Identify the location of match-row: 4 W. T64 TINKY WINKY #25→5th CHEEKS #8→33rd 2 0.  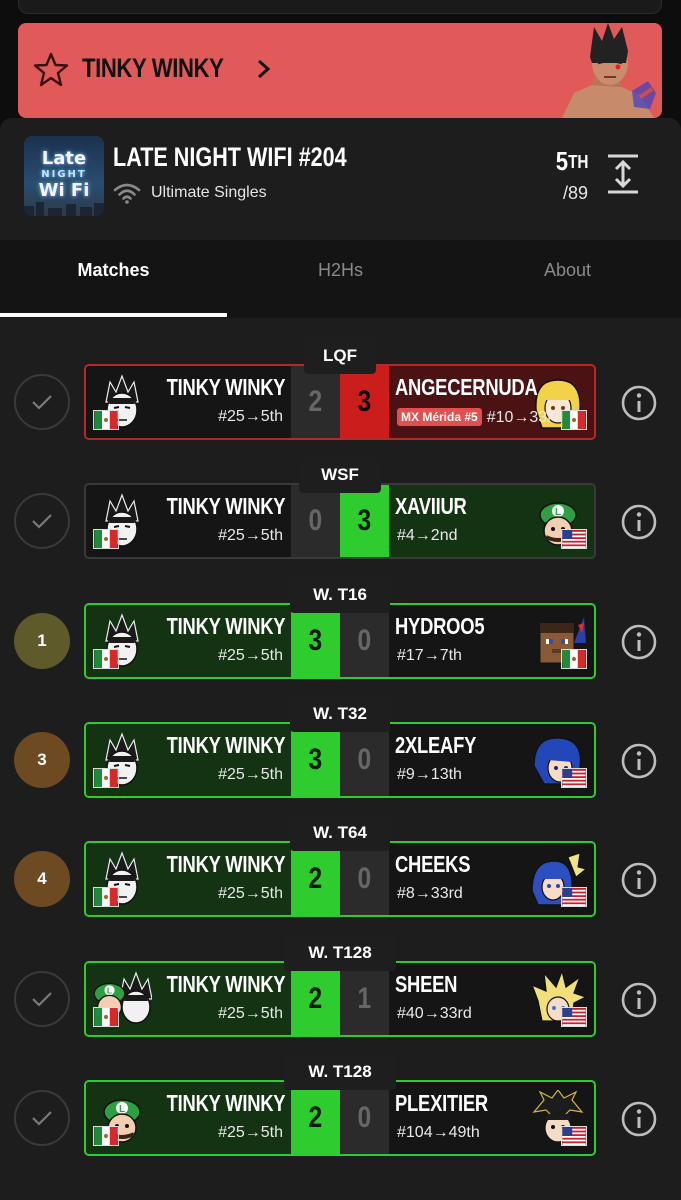
(340, 866).